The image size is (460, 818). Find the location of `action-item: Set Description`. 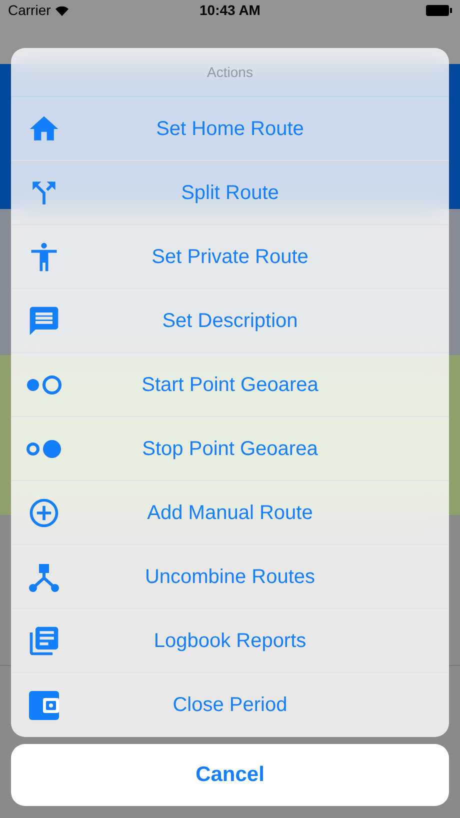

action-item: Set Description is located at coordinates (230, 321).